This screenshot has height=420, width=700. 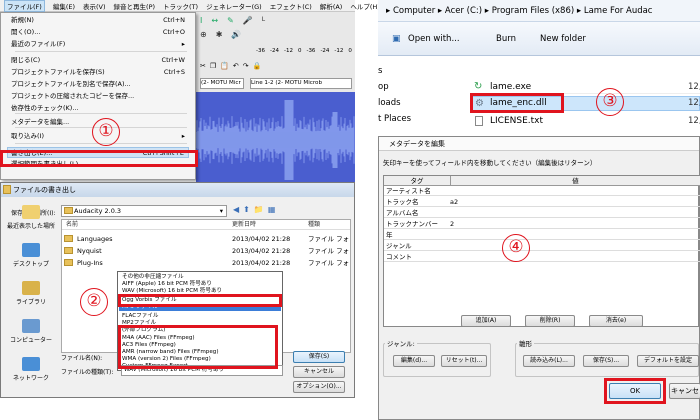 What do you see at coordinates (257, 68) in the screenshot?
I see `sync-lock-icon: 🔒` at bounding box center [257, 68].